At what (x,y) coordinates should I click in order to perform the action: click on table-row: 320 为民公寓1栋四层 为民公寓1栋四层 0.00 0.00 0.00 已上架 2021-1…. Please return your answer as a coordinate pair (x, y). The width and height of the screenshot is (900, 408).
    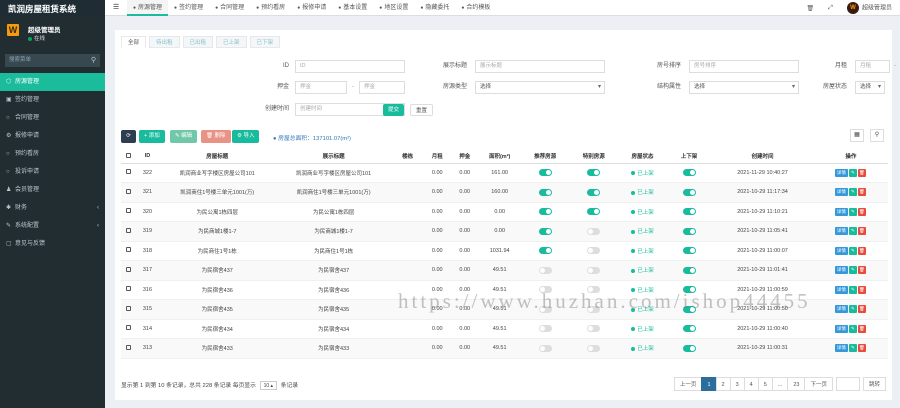
    Looking at the image, I should click on (504, 212).